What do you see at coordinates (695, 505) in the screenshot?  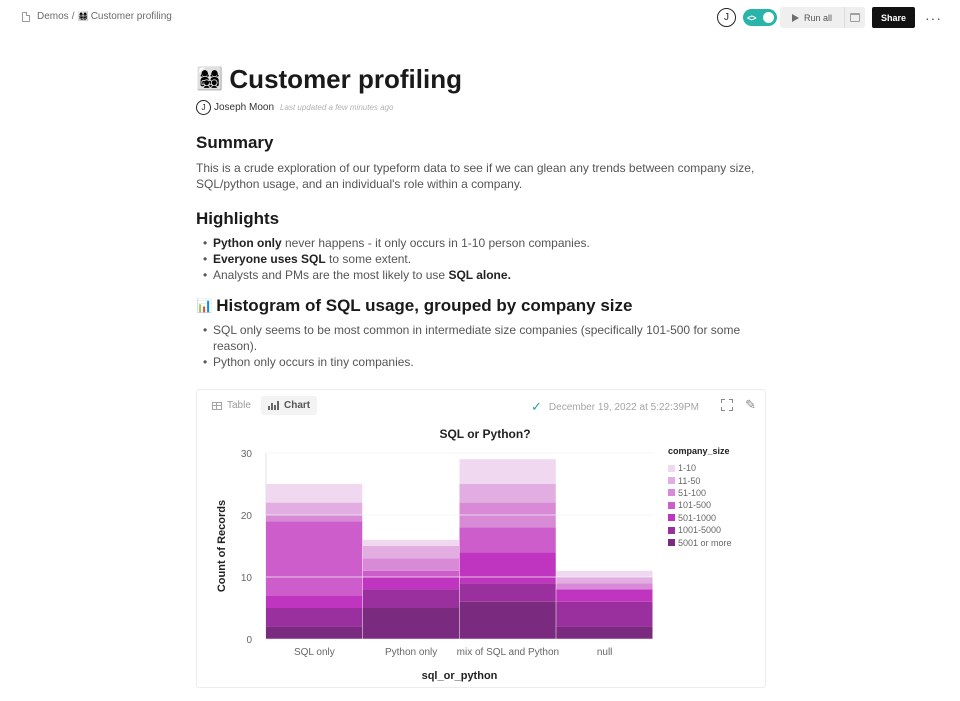 I see `legend-label: 101-500` at bounding box center [695, 505].